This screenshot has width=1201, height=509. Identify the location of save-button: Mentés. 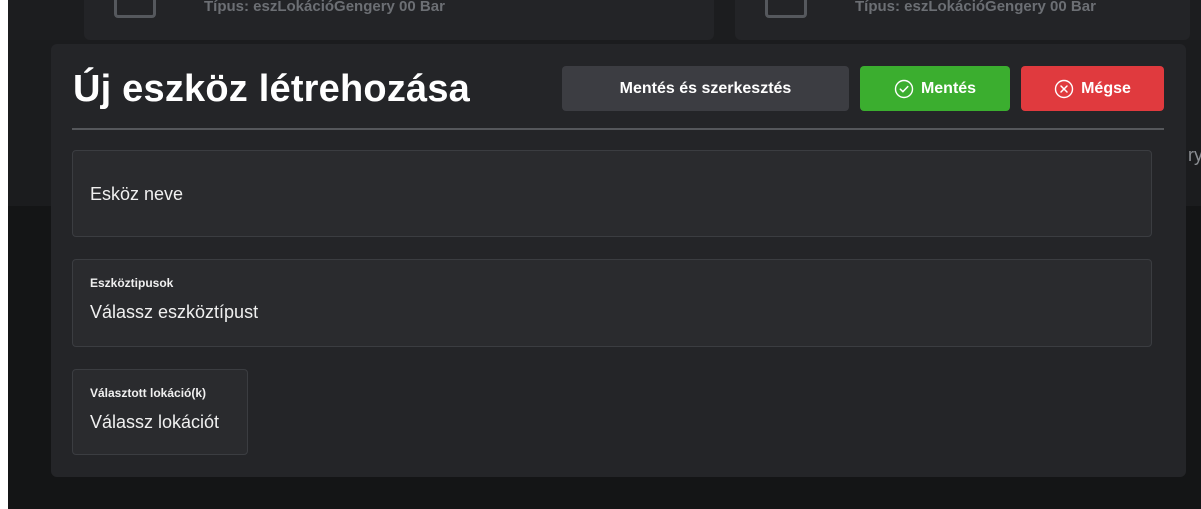
(935, 88).